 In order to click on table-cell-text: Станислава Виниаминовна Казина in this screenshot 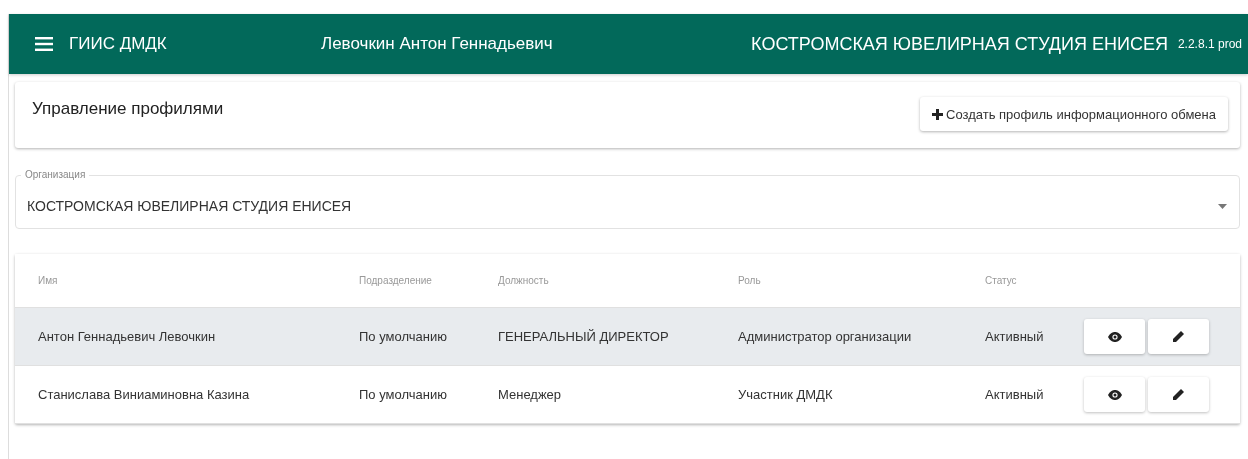, I will do `click(144, 394)`.